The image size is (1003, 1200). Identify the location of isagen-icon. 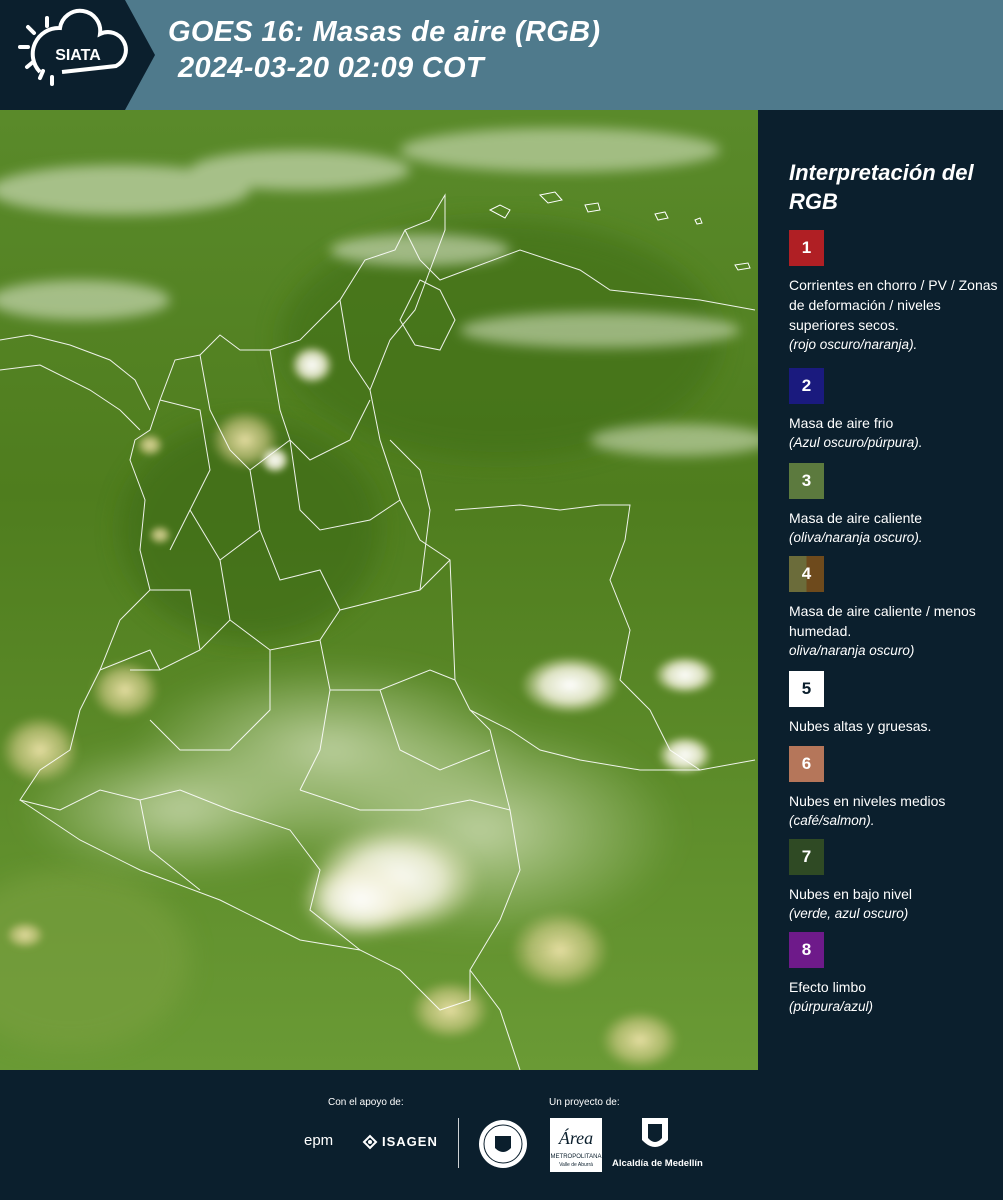
(370, 1142).